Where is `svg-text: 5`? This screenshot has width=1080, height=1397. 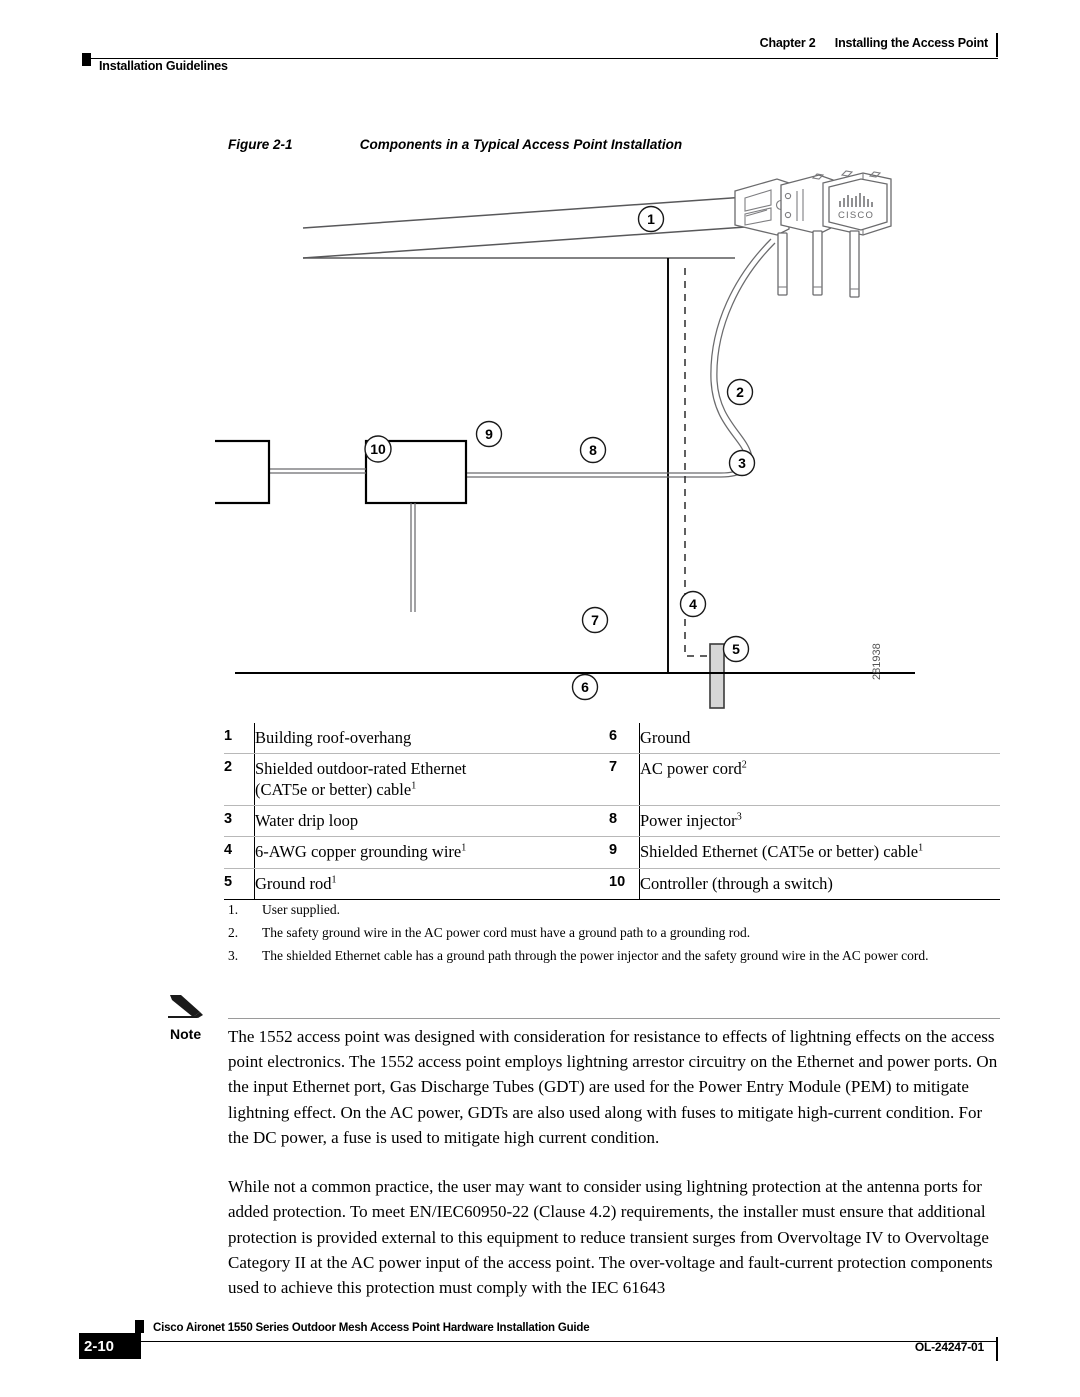
svg-text: 5 is located at coordinates (736, 649).